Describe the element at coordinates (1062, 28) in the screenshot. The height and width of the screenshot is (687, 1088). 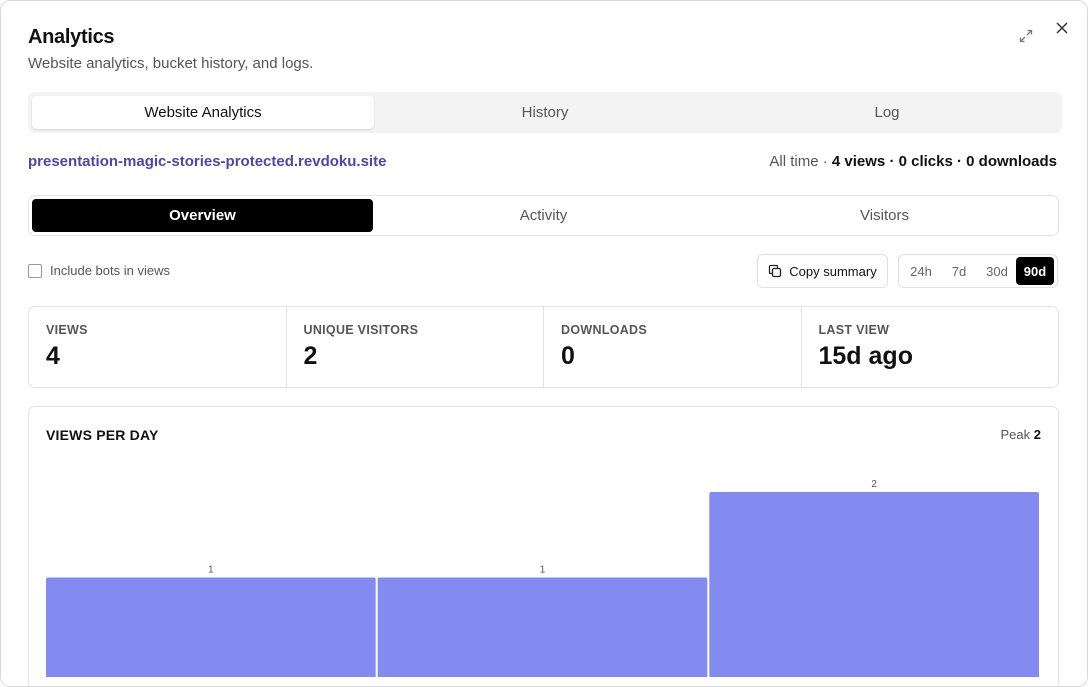
I see `close-icon` at that location.